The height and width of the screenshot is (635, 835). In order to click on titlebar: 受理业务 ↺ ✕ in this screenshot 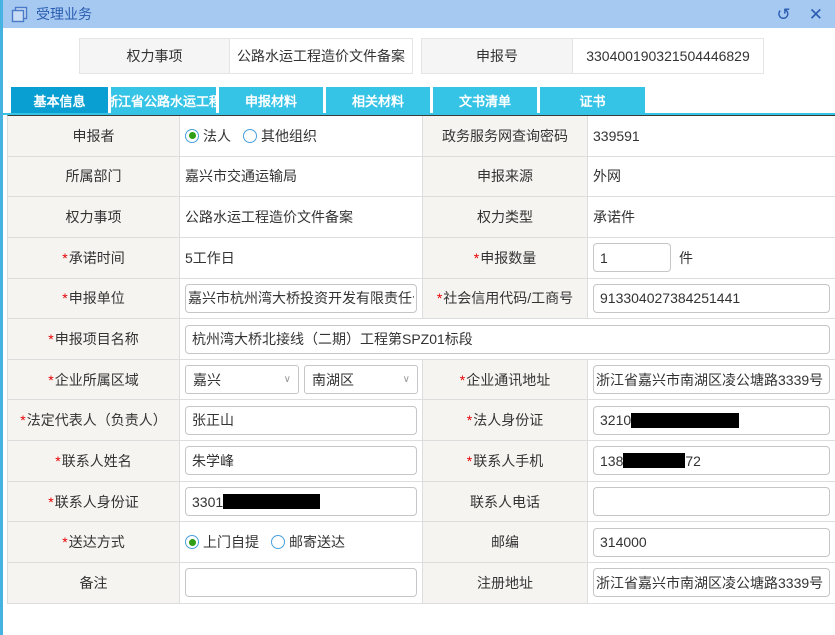, I will do `click(419, 14)`.